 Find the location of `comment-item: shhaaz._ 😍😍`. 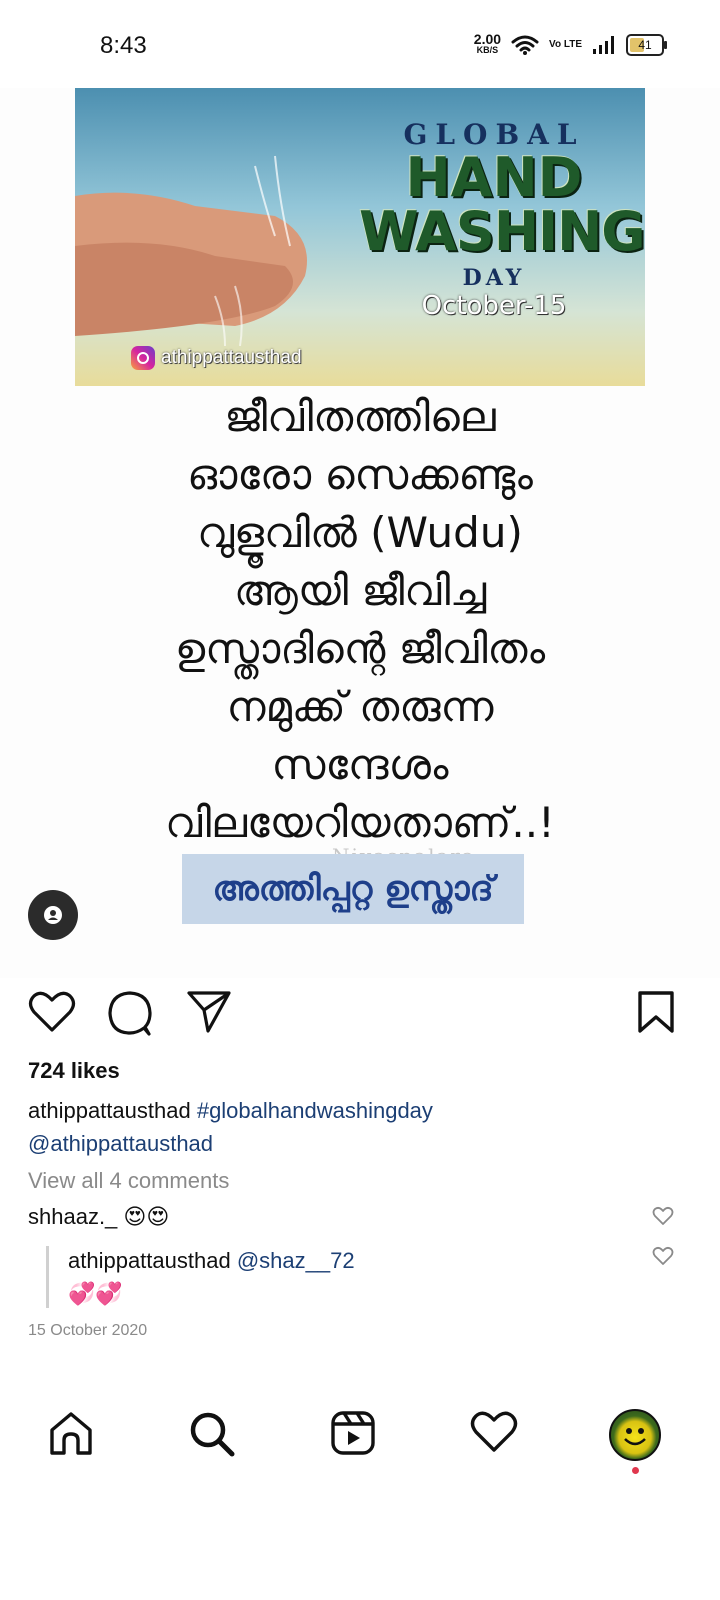

comment-item: shhaaz._ 😍😍 is located at coordinates (98, 1217).